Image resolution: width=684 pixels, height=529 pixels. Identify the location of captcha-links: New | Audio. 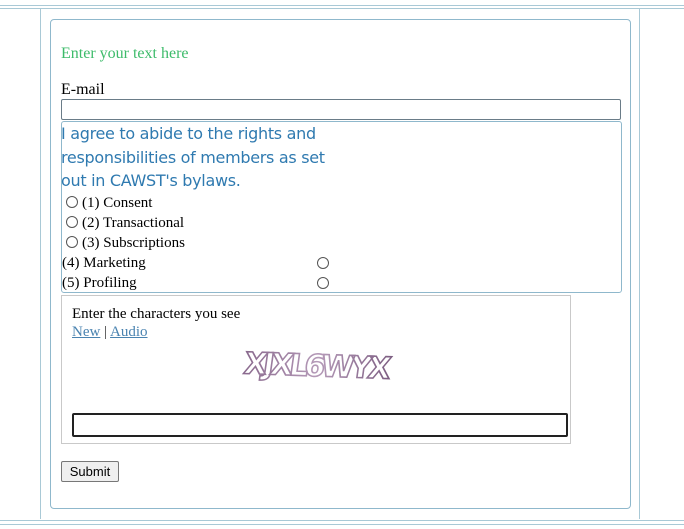
(110, 332).